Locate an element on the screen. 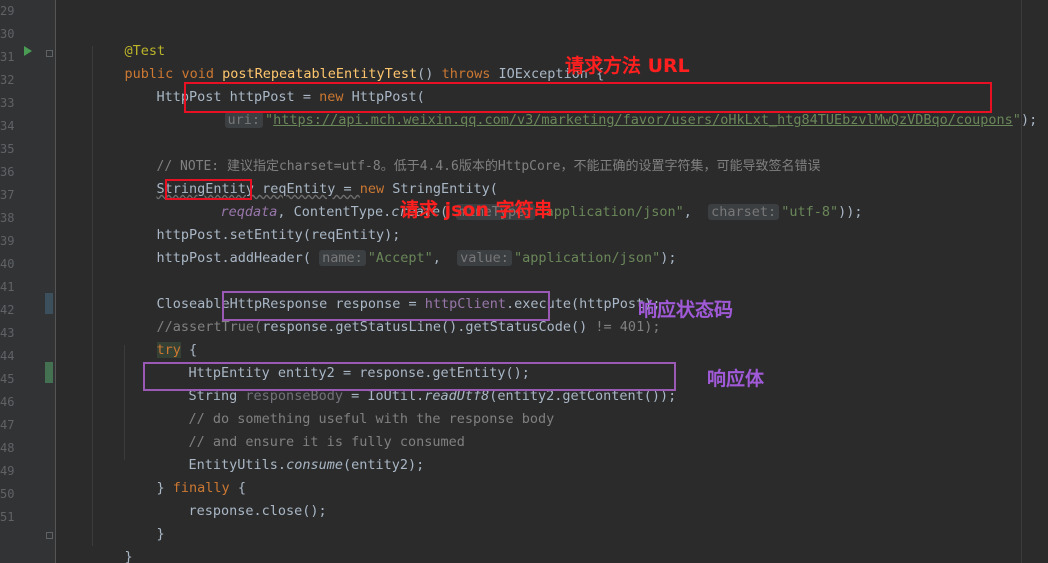 The height and width of the screenshot is (563, 1048). request-json-label: 请求 json 字符串 is located at coordinates (476, 210).